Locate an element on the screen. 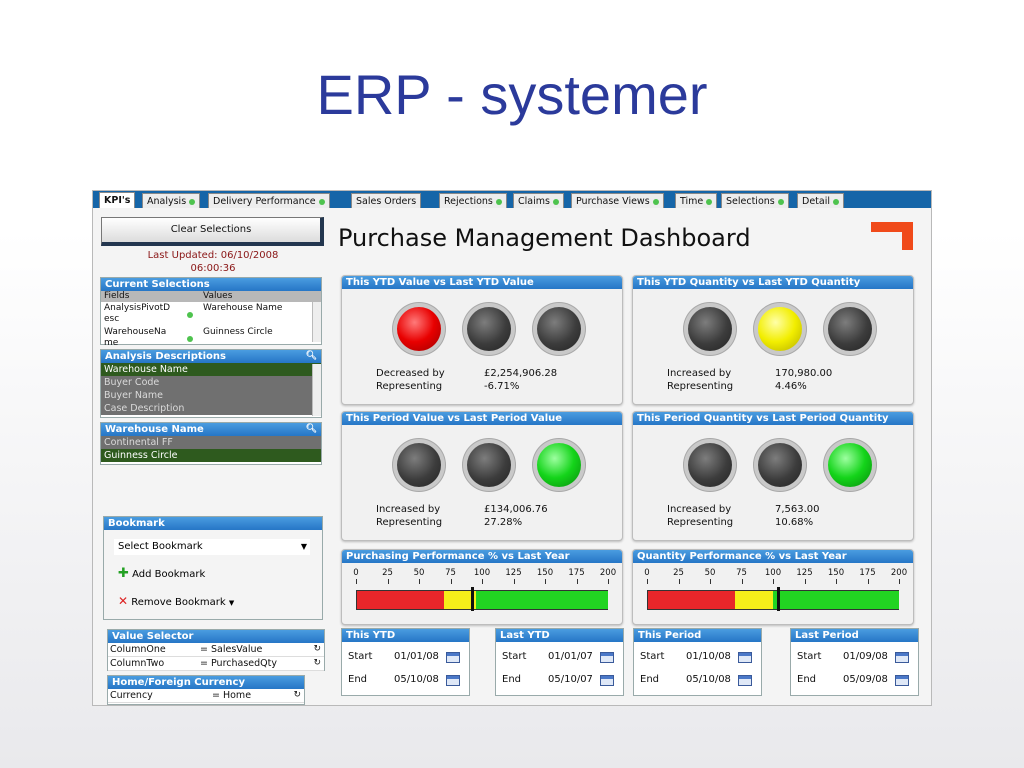  tab-selections: Selections is located at coordinates (755, 200).